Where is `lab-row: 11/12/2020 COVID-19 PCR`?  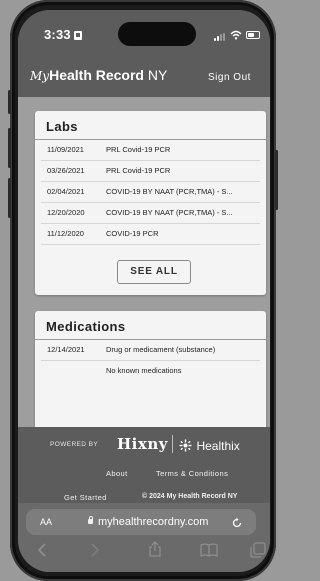 lab-row: 11/12/2020 COVID-19 PCR is located at coordinates (150, 234).